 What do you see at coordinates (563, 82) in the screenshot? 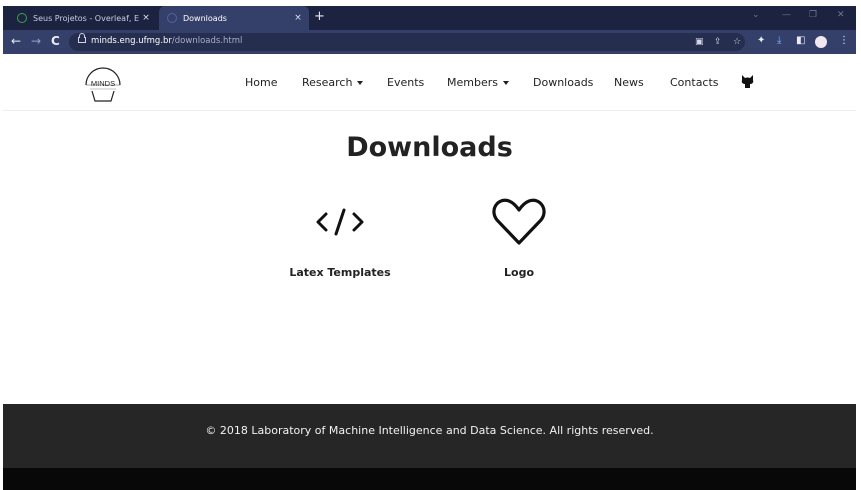
I see `nav-downloads: Downloads` at bounding box center [563, 82].